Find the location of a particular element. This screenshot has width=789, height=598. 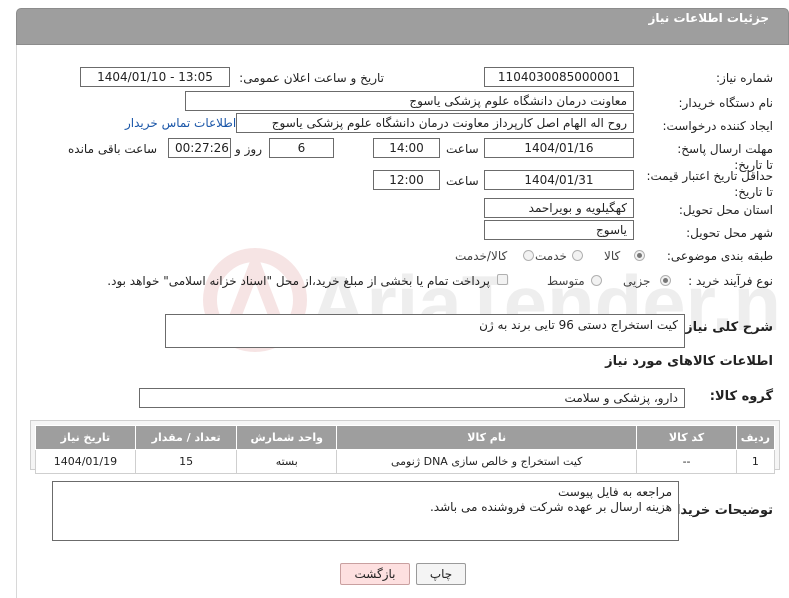

category-label: طبقه بندی موضوعی: is located at coordinates (719, 256).